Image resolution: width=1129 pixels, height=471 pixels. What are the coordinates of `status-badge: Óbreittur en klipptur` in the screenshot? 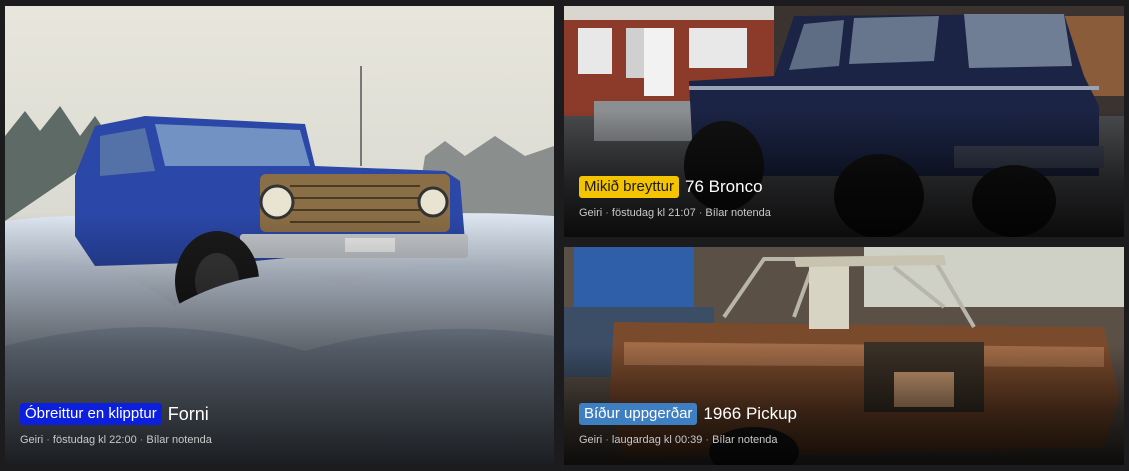 It's located at (91, 414).